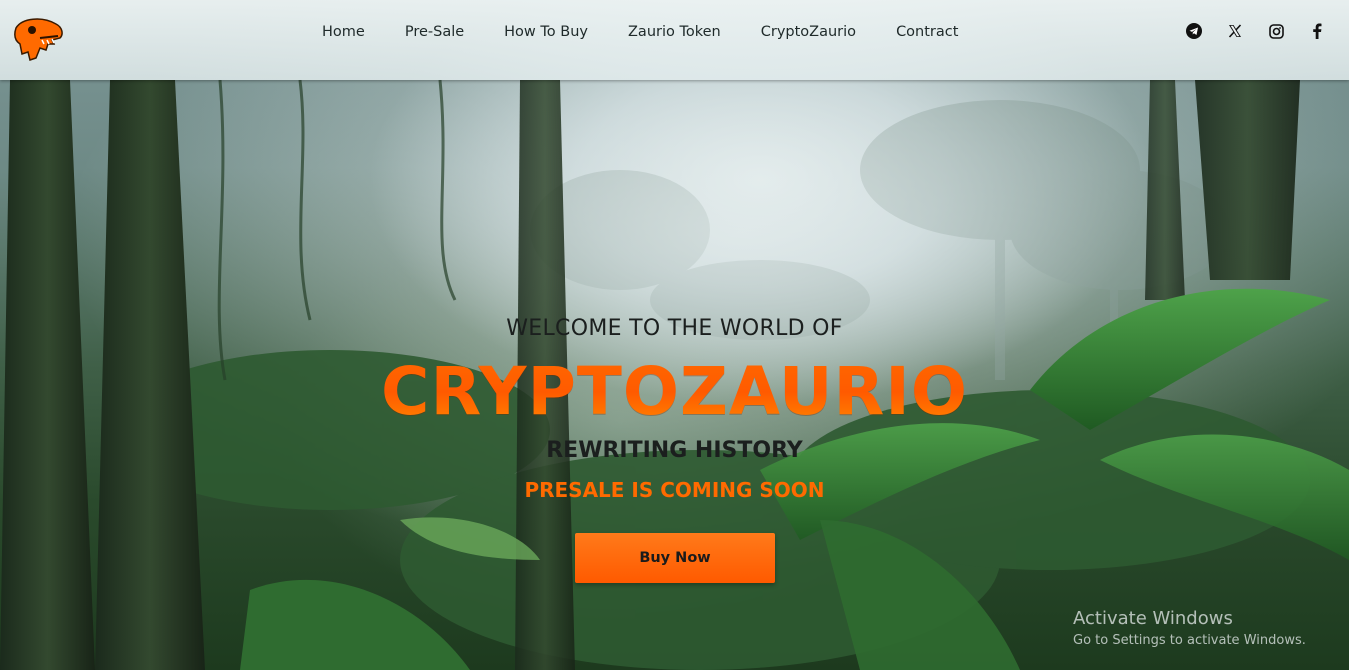  What do you see at coordinates (1194, 31) in the screenshot?
I see `telegram-icon` at bounding box center [1194, 31].